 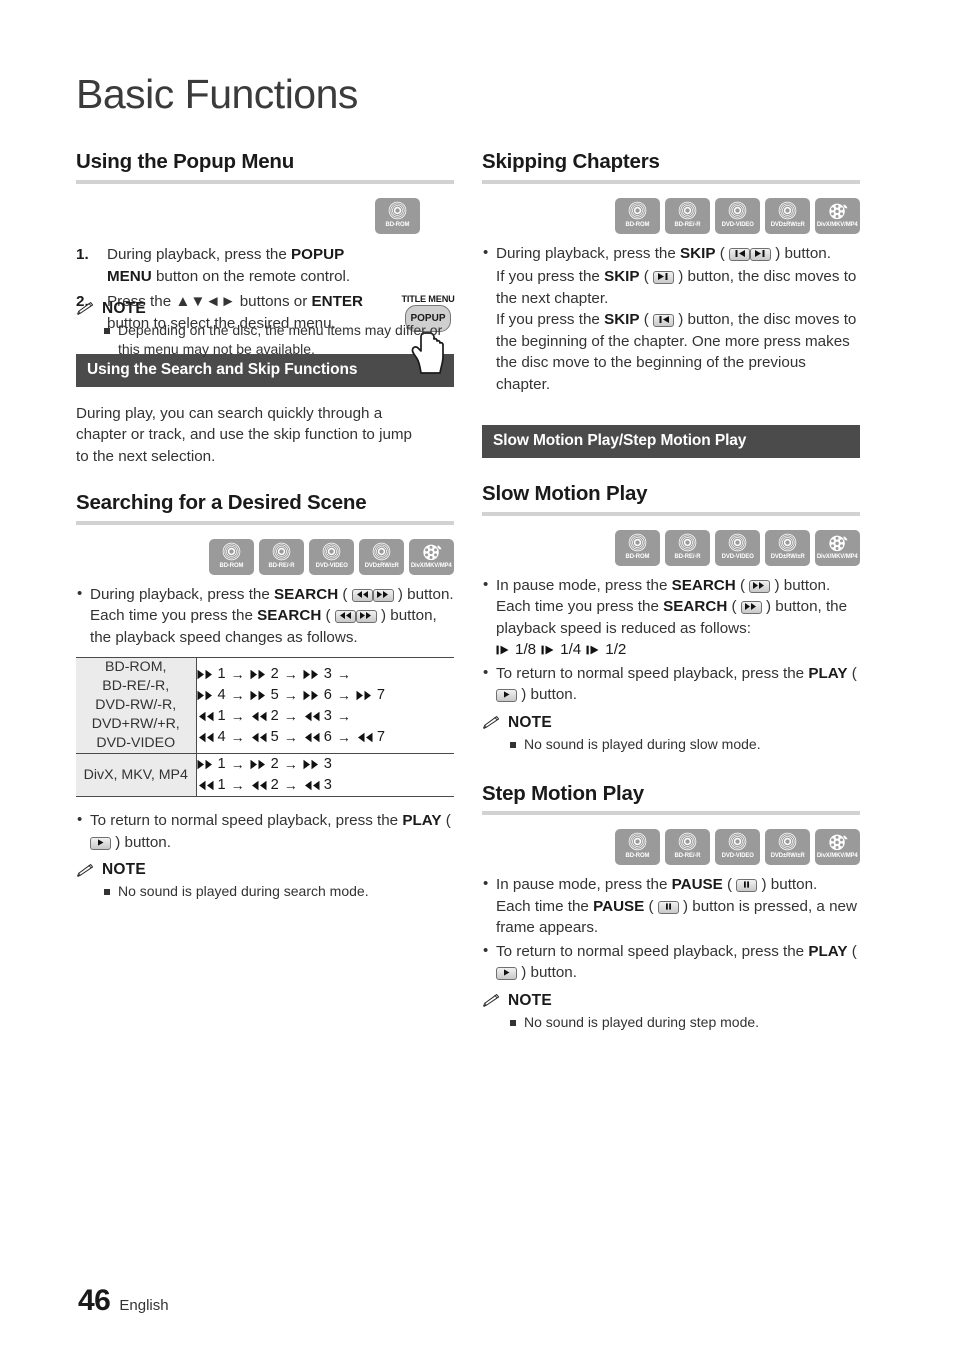 What do you see at coordinates (685, 744) in the screenshot?
I see `note-item: No sound is played during slow mode.` at bounding box center [685, 744].